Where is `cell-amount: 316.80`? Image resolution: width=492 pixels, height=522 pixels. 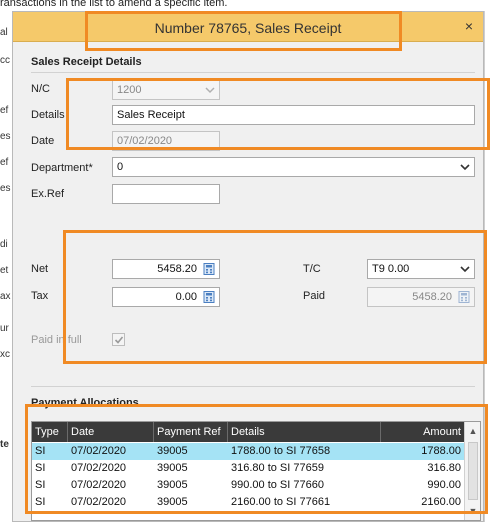
cell-amount: 316.80 is located at coordinates (444, 468).